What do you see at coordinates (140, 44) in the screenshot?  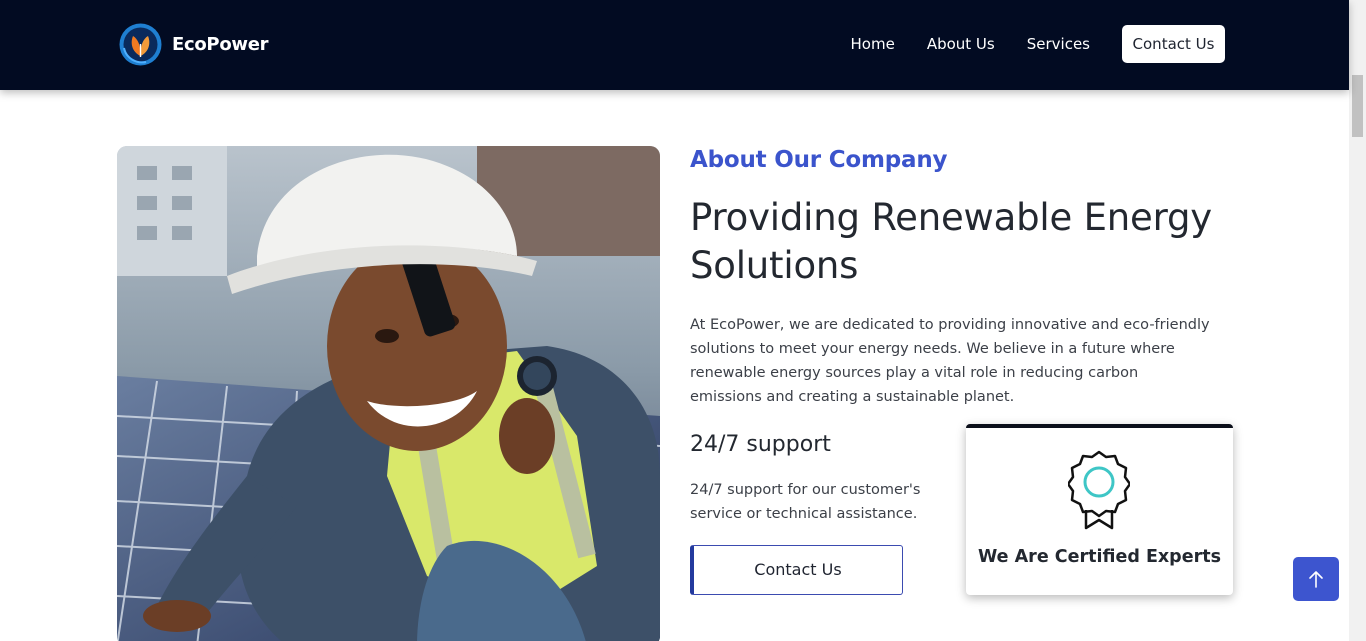 I see `leaf-globe-logo-icon` at bounding box center [140, 44].